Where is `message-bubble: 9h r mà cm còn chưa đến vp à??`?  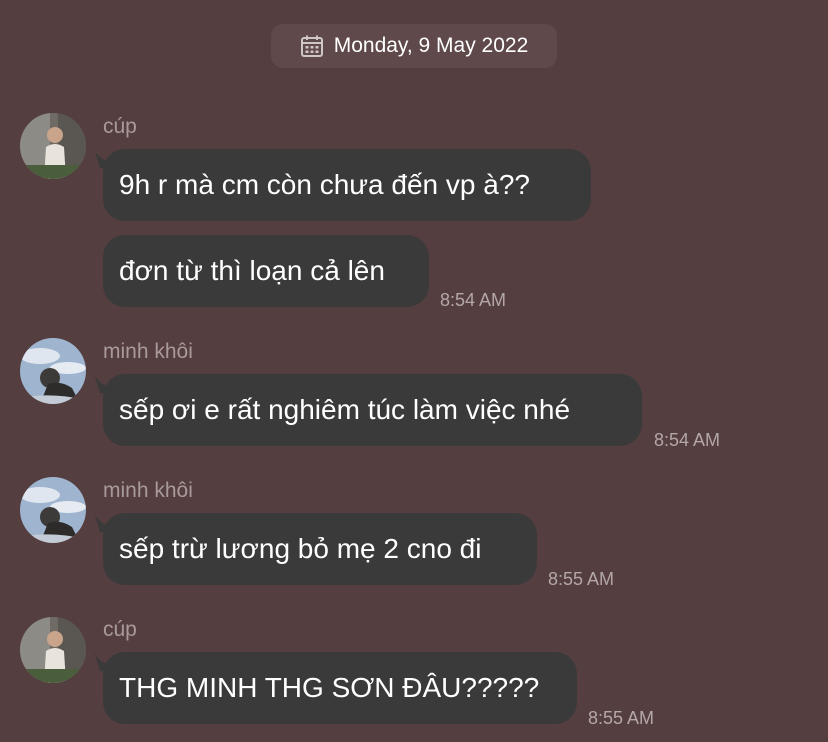
message-bubble: 9h r mà cm còn chưa đến vp à?? is located at coordinates (347, 185).